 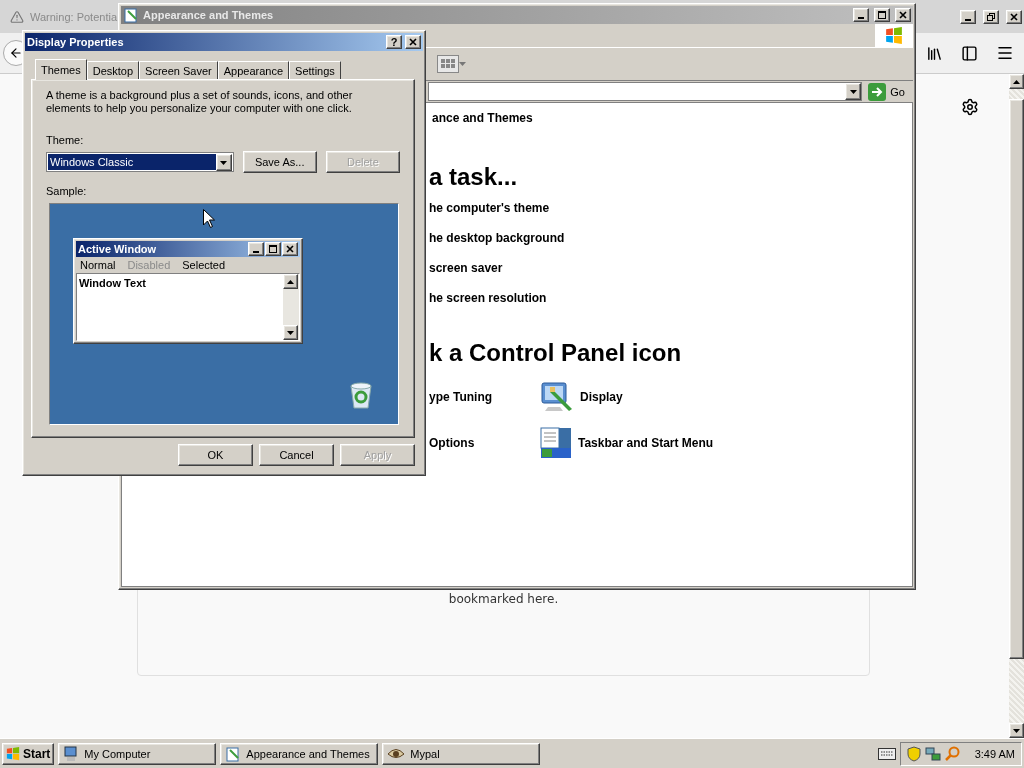 What do you see at coordinates (889, 91) in the screenshot?
I see `go-button: Go` at bounding box center [889, 91].